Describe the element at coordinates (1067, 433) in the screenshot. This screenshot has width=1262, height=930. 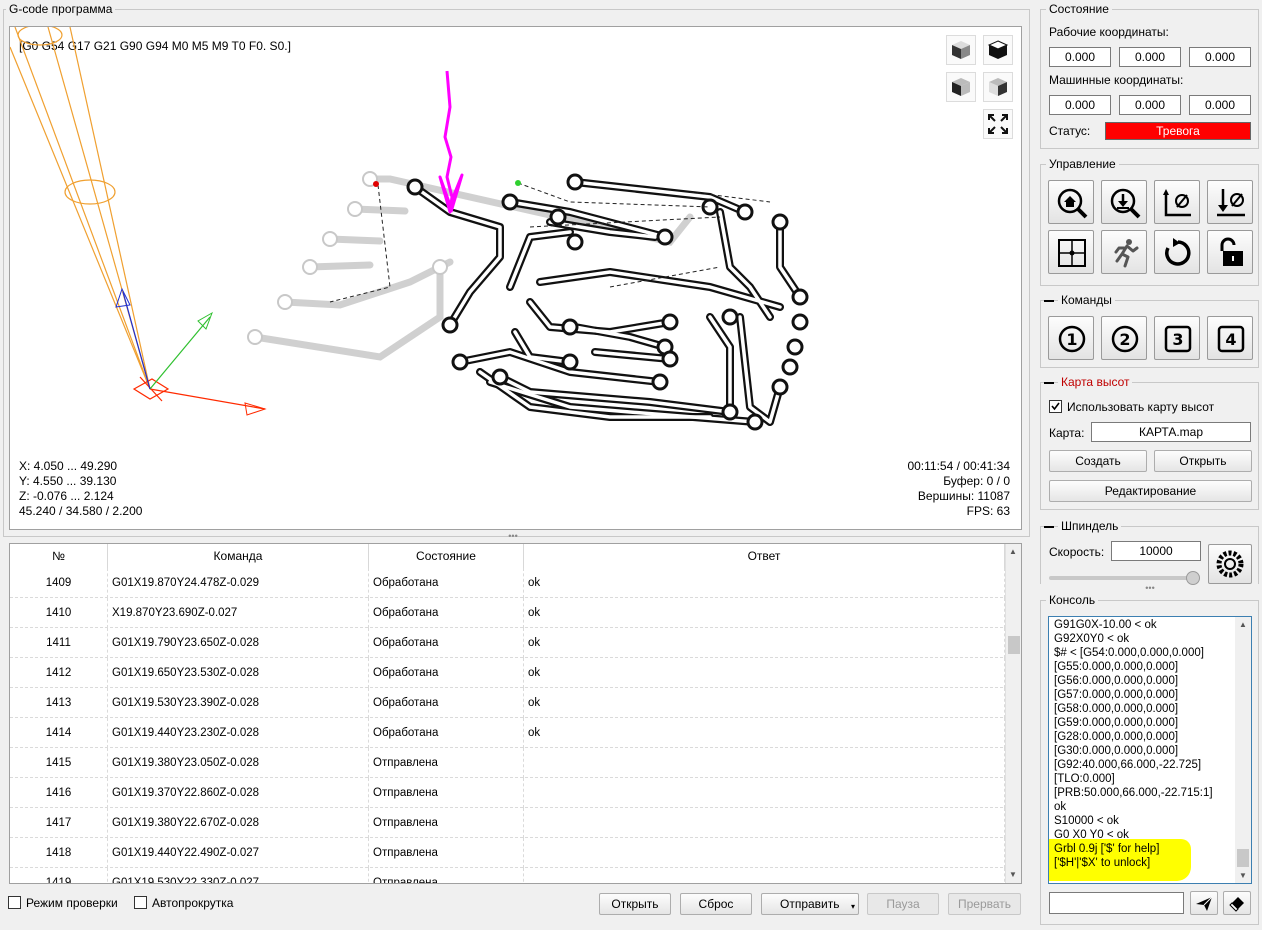
I see `map-label: Карта:` at that location.